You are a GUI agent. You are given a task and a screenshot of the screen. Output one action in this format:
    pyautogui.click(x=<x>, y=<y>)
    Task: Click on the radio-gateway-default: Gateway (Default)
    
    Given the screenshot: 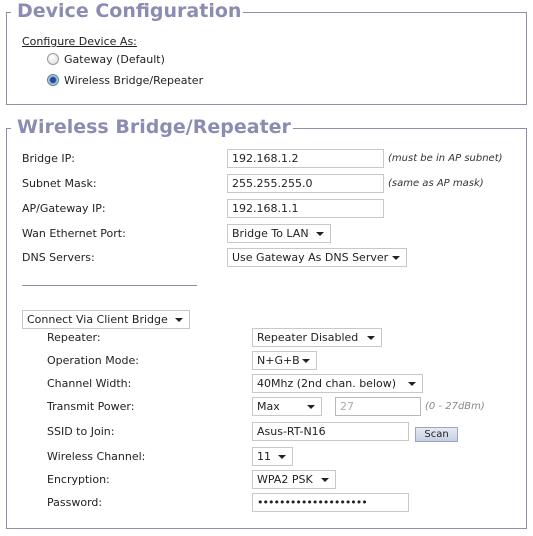 What is the action you would take?
    pyautogui.click(x=106, y=59)
    